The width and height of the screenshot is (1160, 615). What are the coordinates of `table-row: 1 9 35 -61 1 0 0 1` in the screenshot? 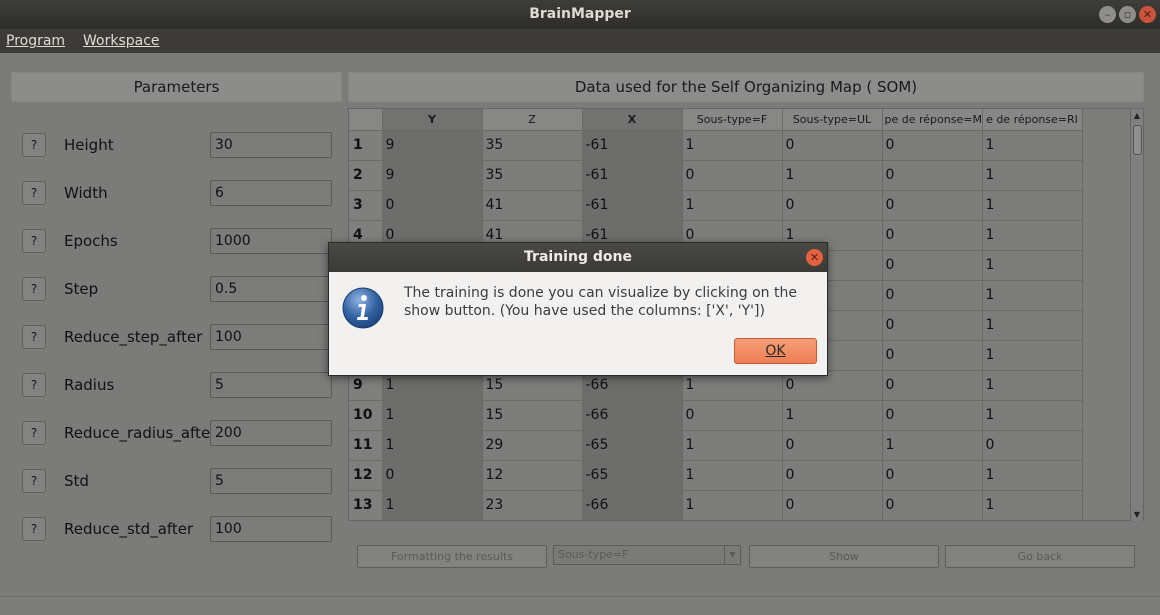 It's located at (716, 145).